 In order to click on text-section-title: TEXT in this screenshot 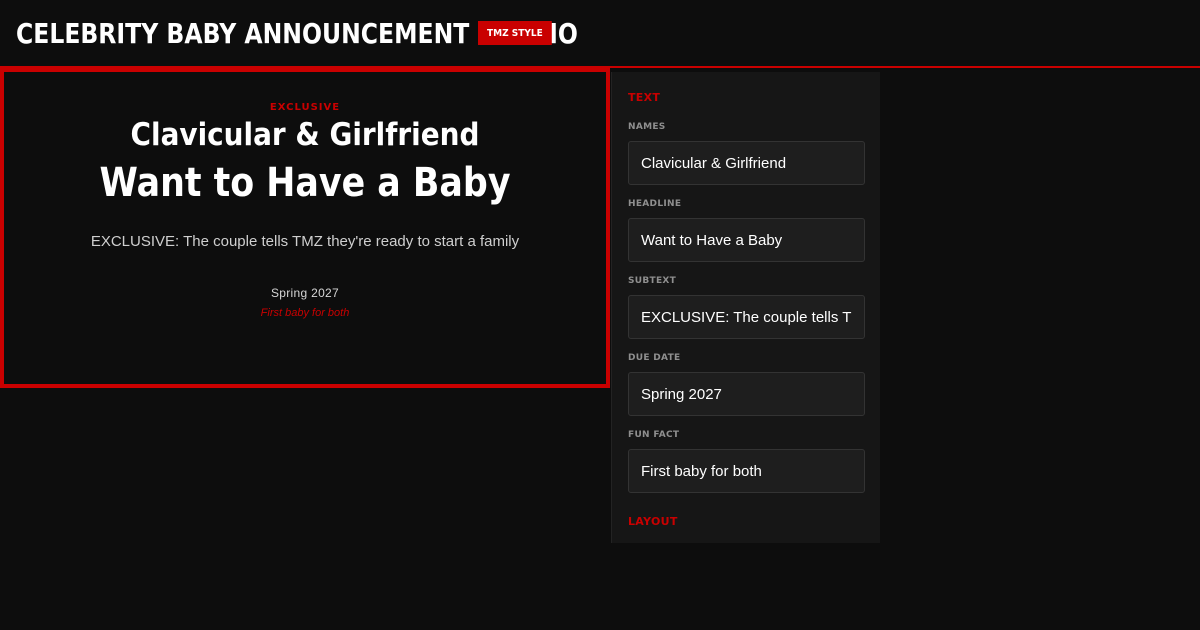, I will do `click(644, 97)`.